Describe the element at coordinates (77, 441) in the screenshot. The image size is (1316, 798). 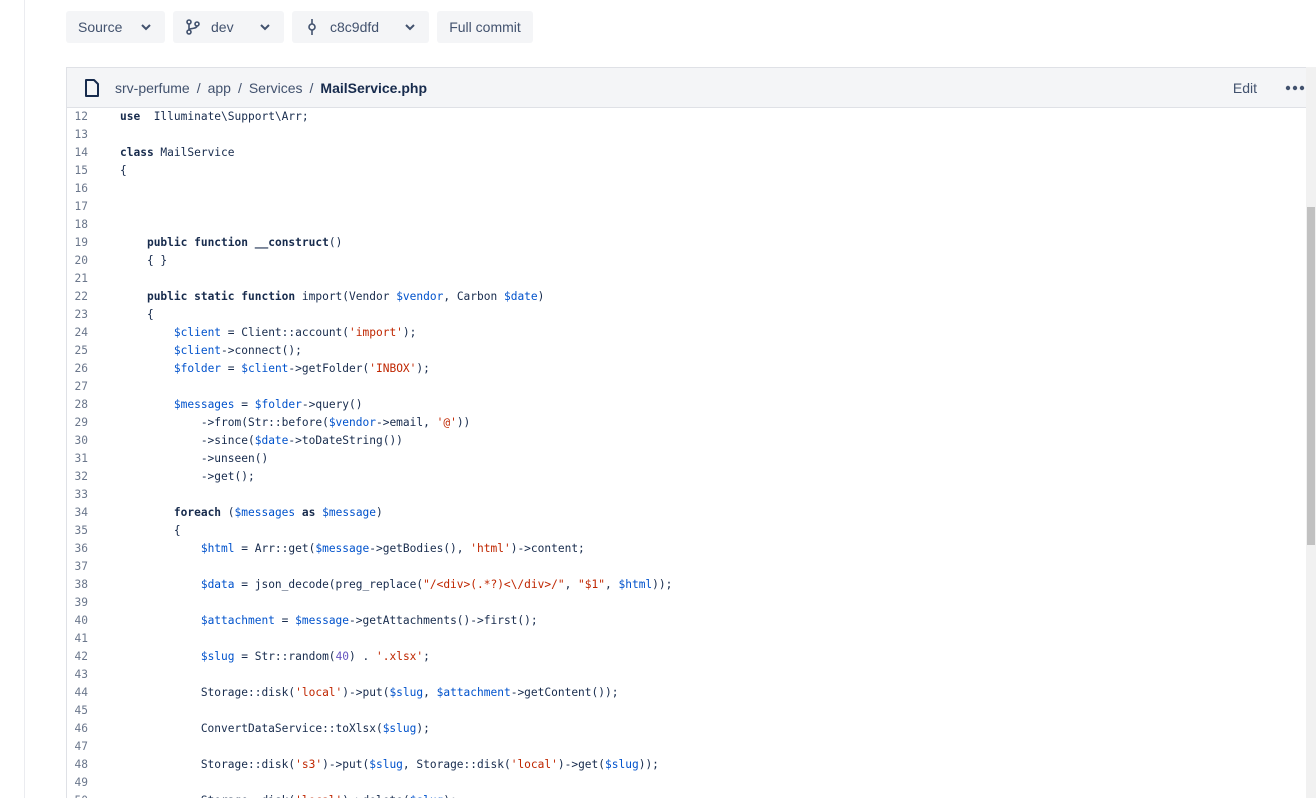
I see `line-number: 30` at that location.